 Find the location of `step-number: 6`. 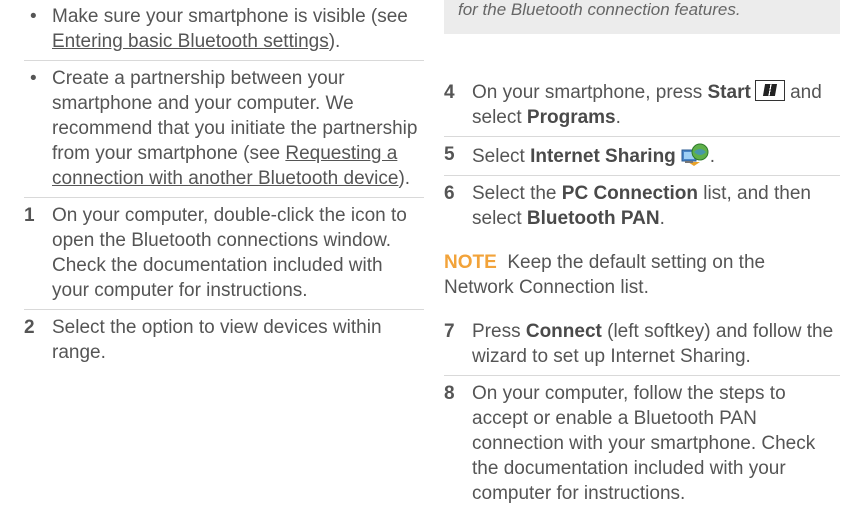

step-number: 6 is located at coordinates (449, 193).